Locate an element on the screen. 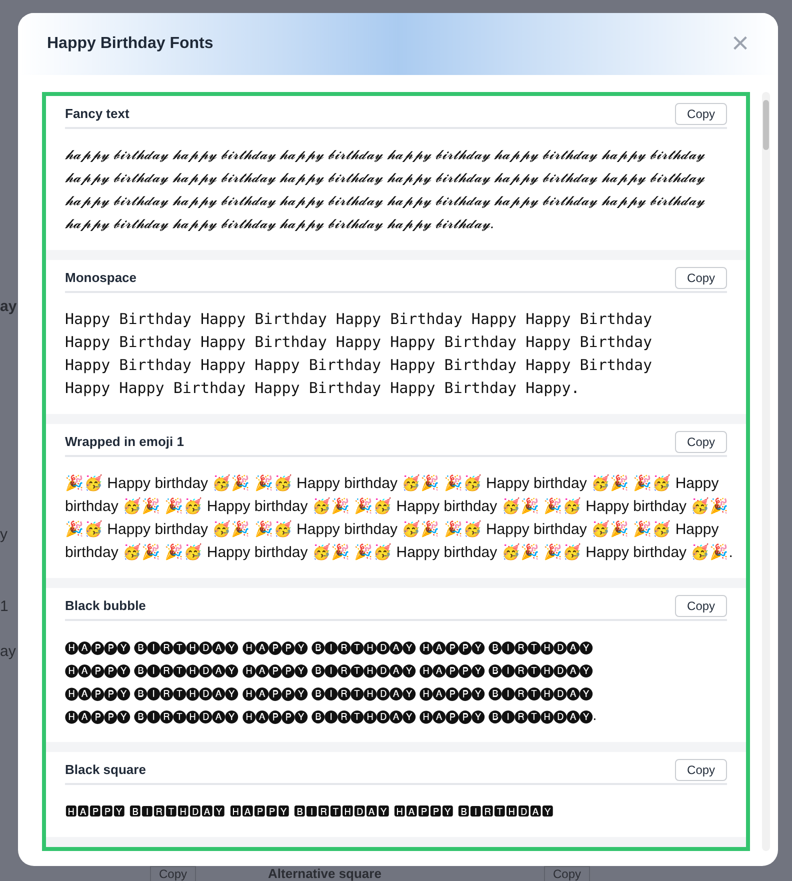 The width and height of the screenshot is (792, 881). text-fragment: ay is located at coordinates (8, 652).